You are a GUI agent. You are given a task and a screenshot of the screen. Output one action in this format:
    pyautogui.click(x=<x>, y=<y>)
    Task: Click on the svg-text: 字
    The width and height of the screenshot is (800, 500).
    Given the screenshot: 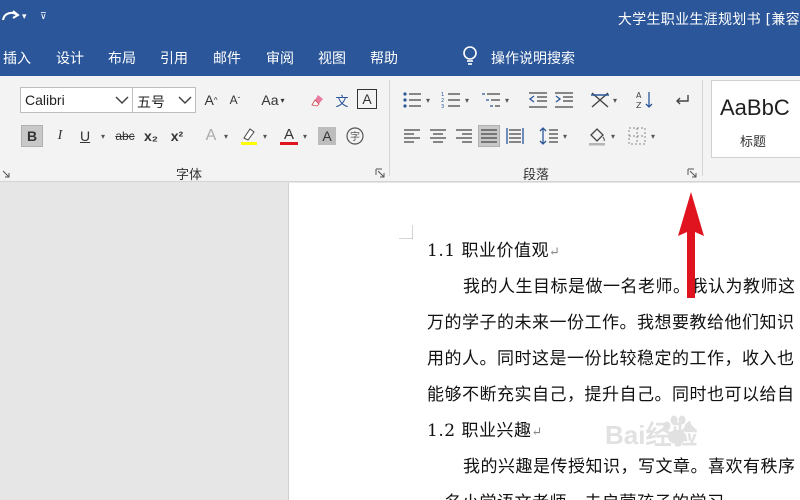 What is the action you would take?
    pyautogui.click(x=355, y=136)
    